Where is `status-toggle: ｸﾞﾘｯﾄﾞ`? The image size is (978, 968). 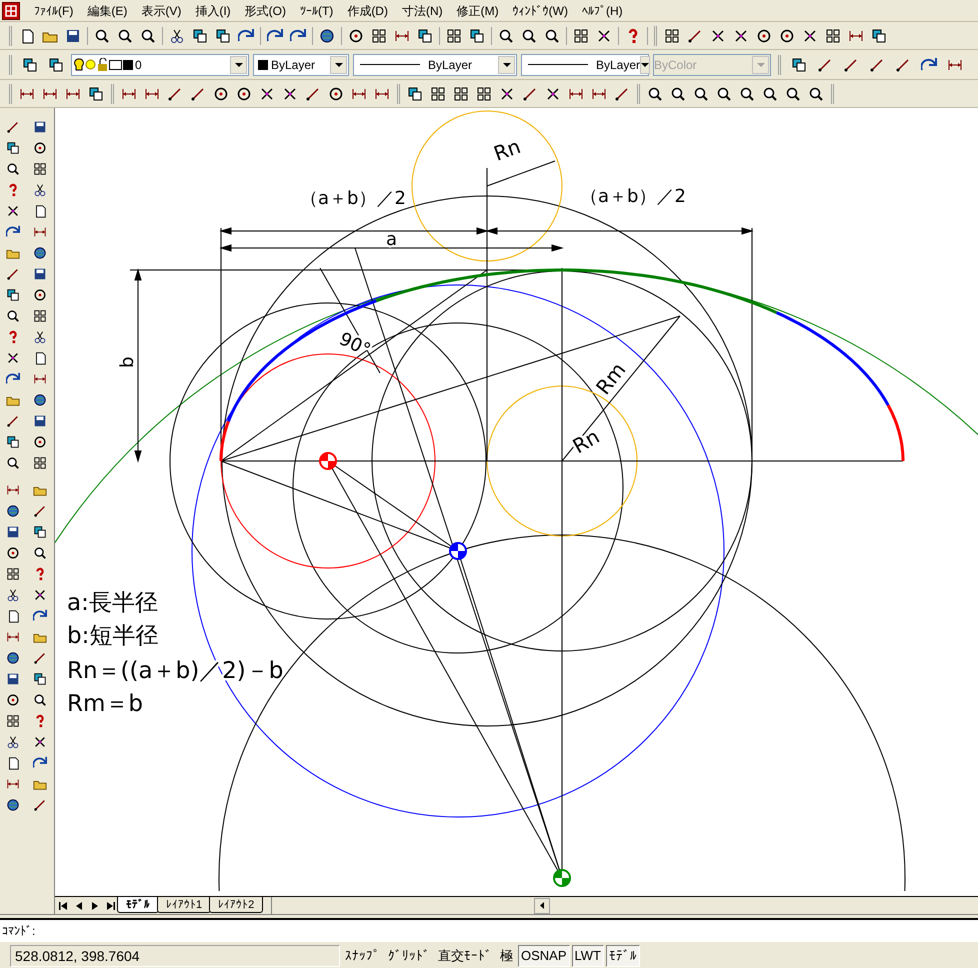
status-toggle: ｸﾞﾘｯﾄﾞ is located at coordinates (409, 956).